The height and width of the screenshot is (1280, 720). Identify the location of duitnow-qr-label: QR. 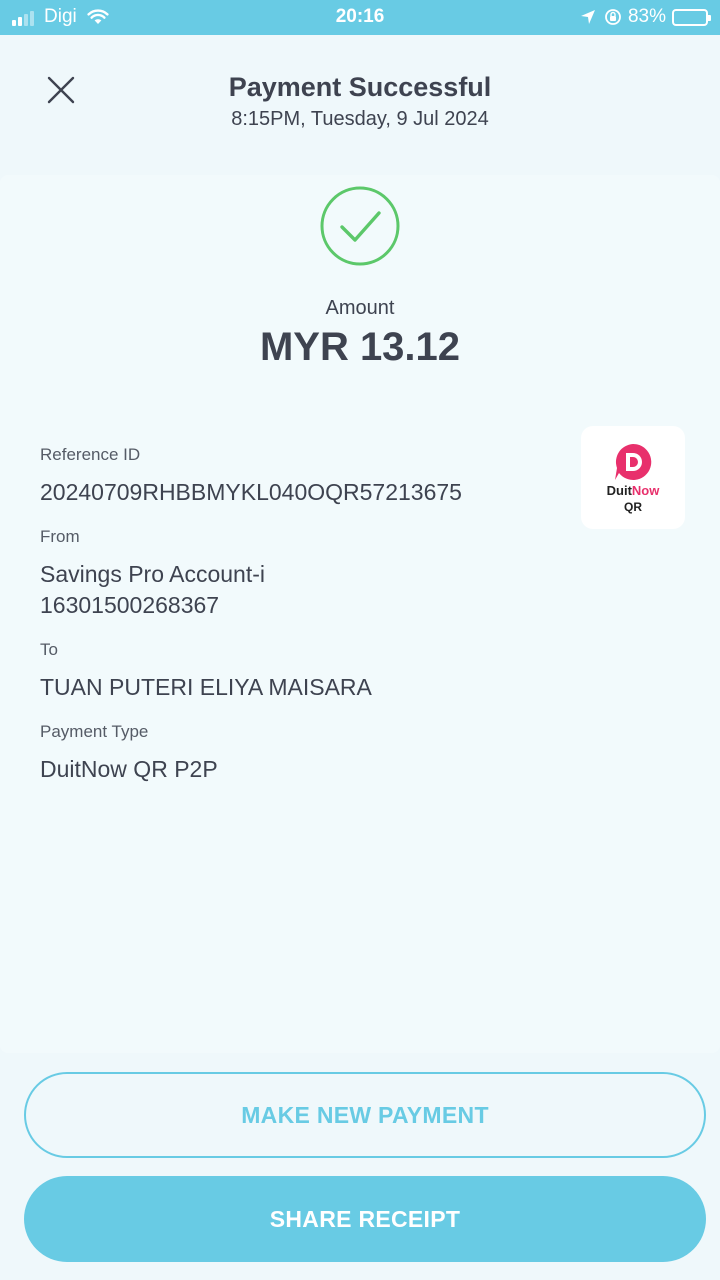
(633, 507).